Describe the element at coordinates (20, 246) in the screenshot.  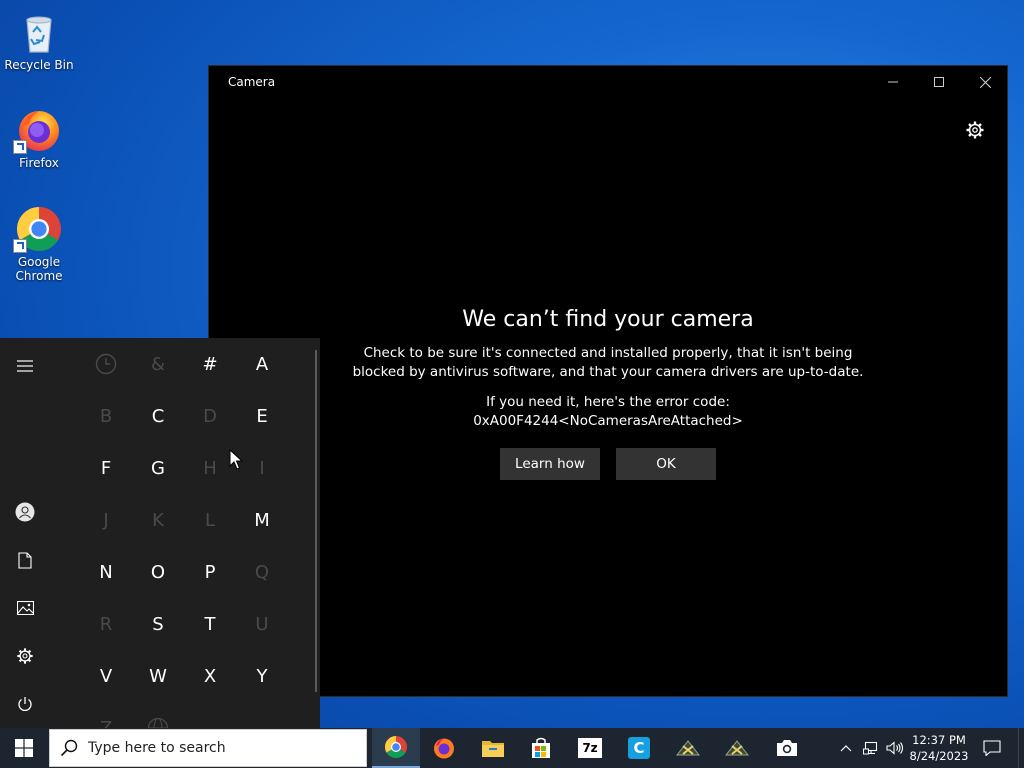
I see `shortcut-arrow-icon` at that location.